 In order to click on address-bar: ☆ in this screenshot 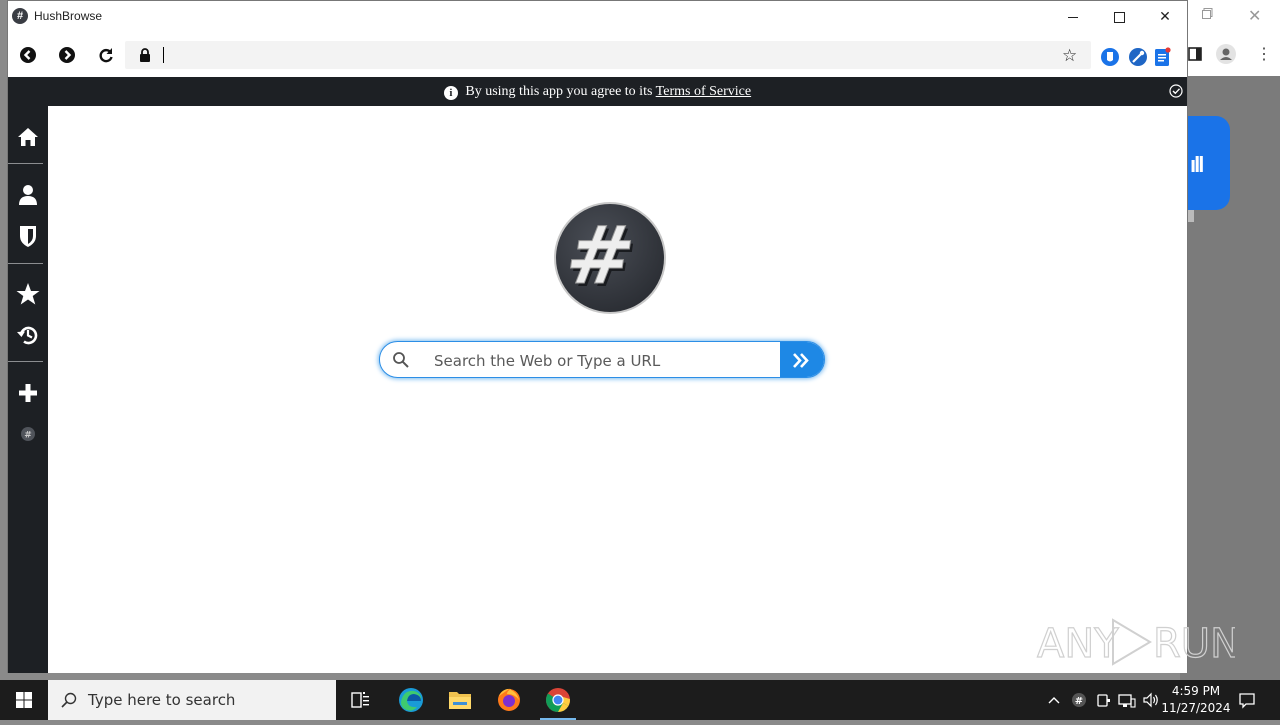, I will do `click(608, 55)`.